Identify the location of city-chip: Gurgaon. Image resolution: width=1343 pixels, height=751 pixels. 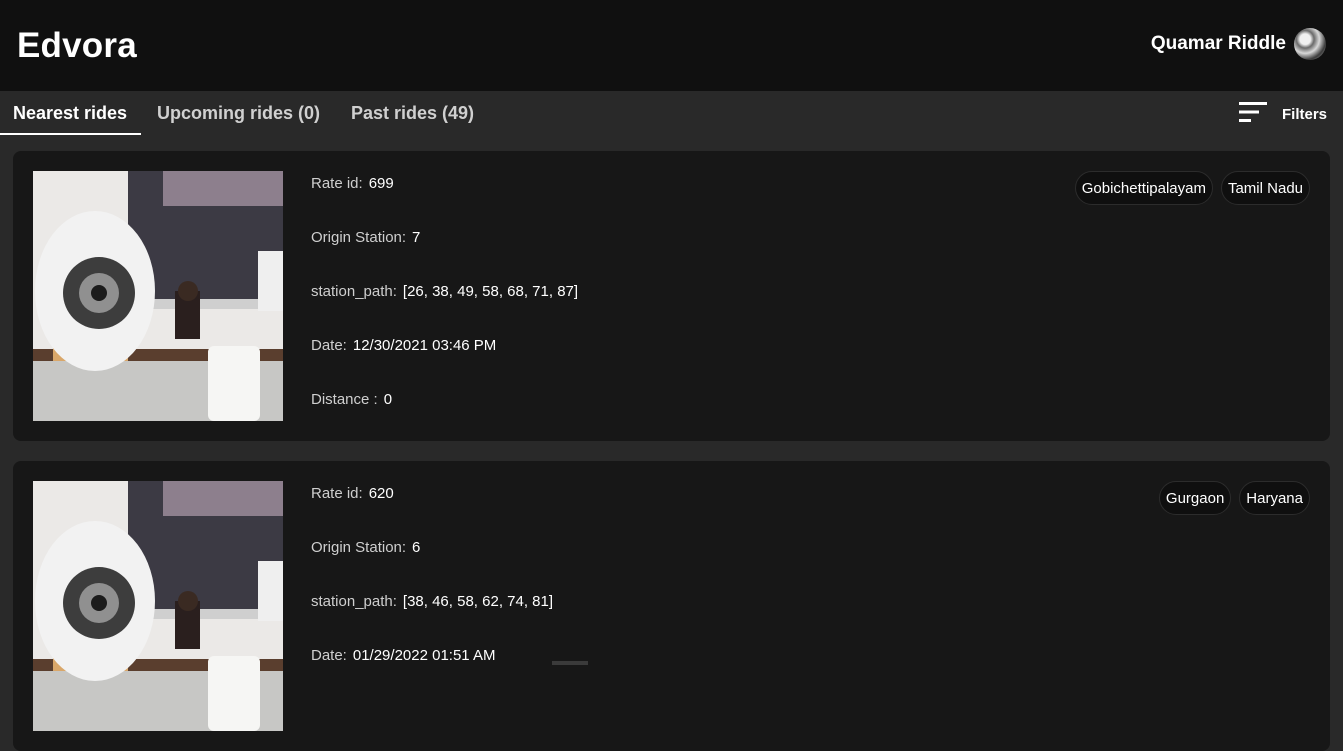
(1195, 498).